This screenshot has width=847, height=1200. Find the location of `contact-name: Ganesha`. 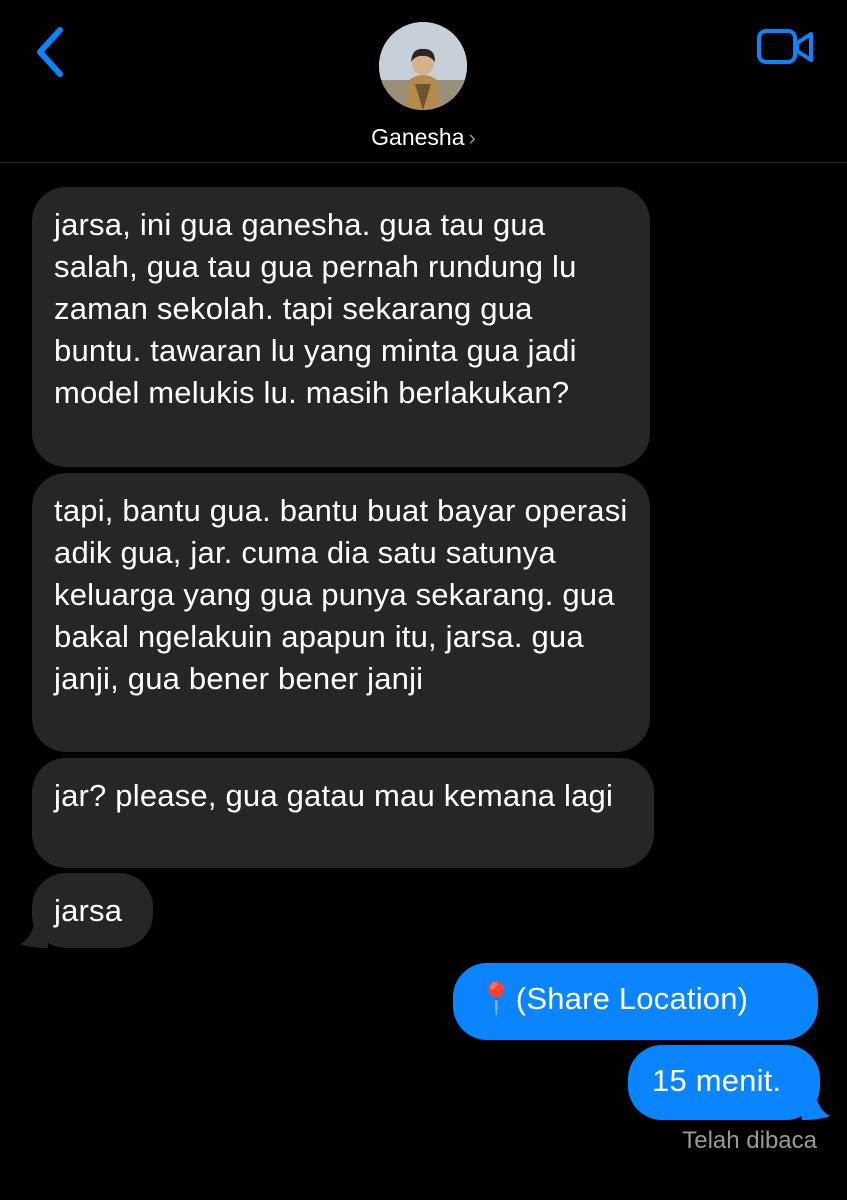

contact-name: Ganesha is located at coordinates (418, 137).